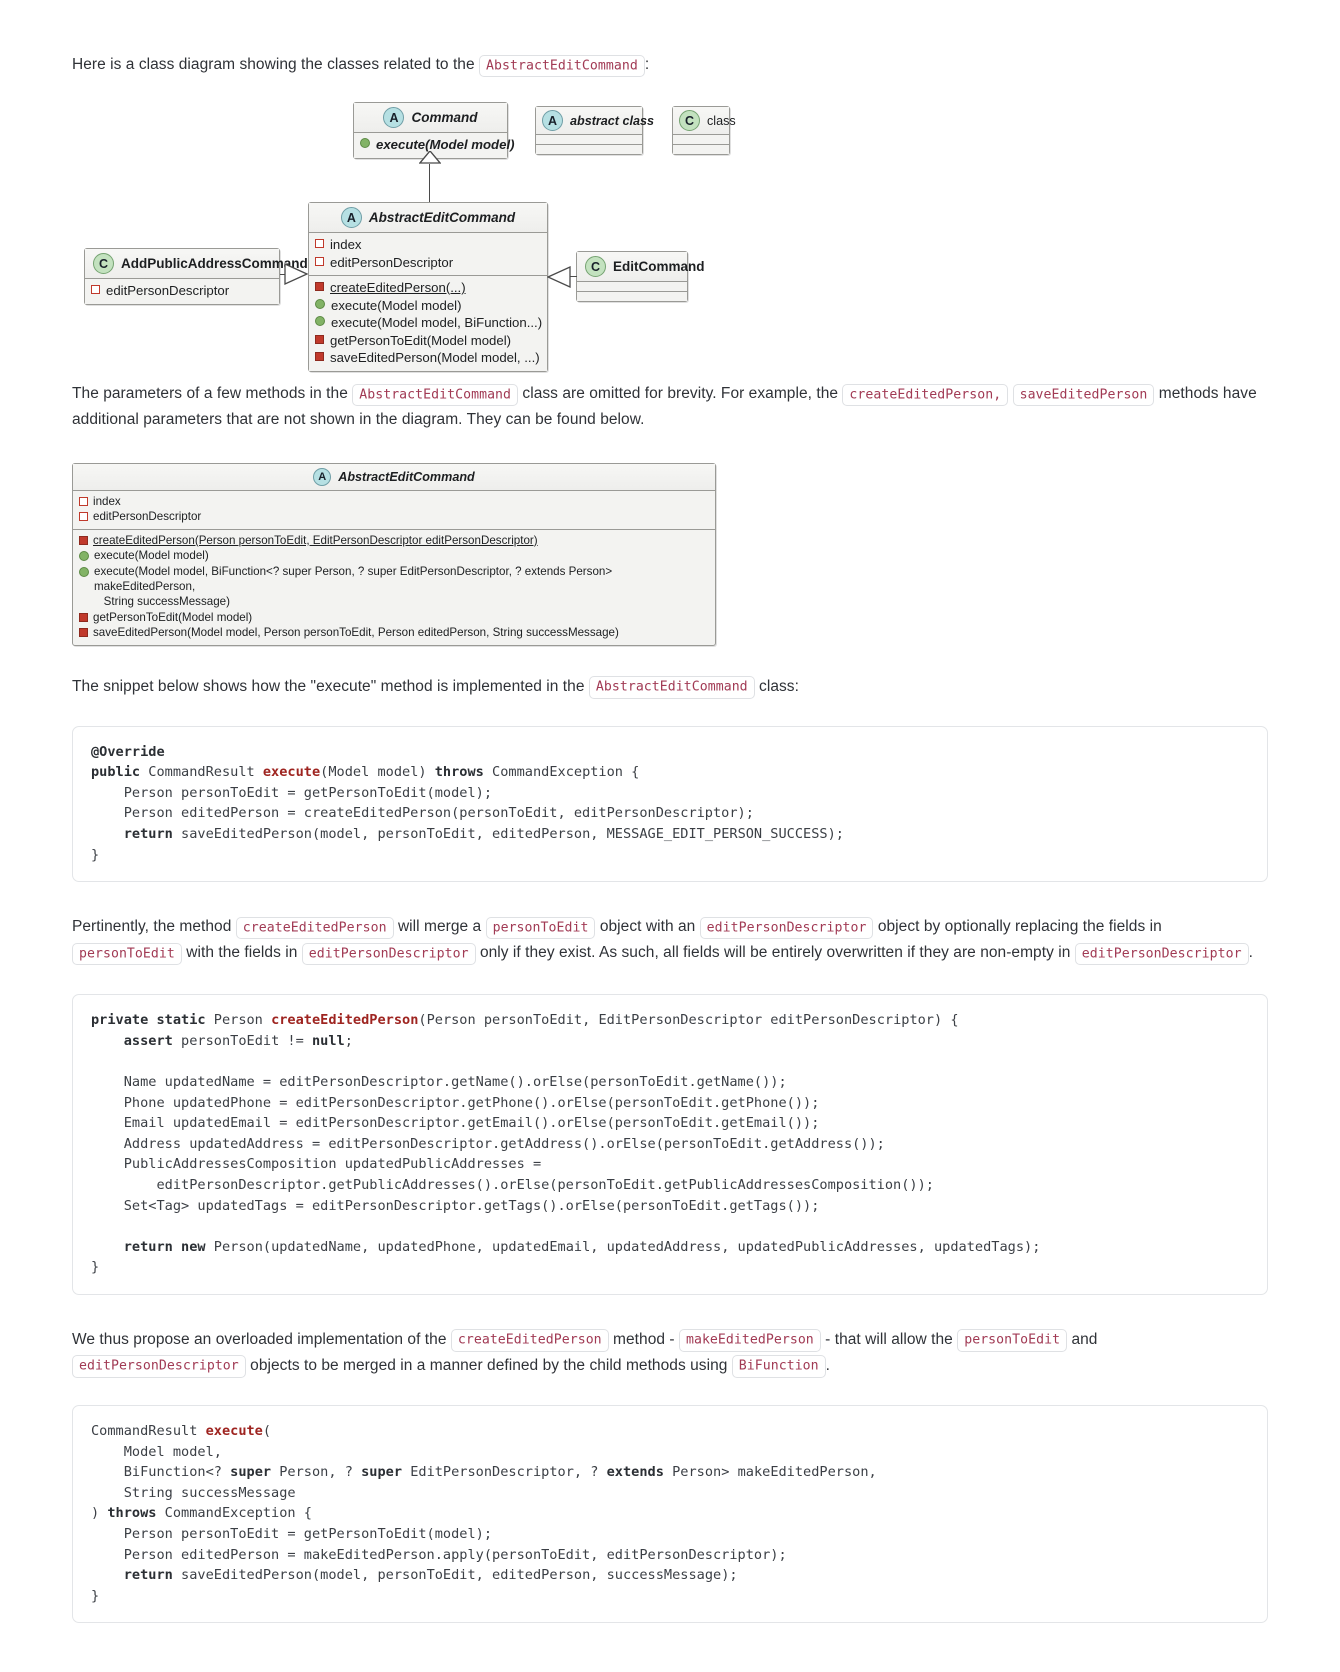 The image size is (1340, 1672). I want to click on uml-member-label: createEditedPerson(...), so click(398, 287).